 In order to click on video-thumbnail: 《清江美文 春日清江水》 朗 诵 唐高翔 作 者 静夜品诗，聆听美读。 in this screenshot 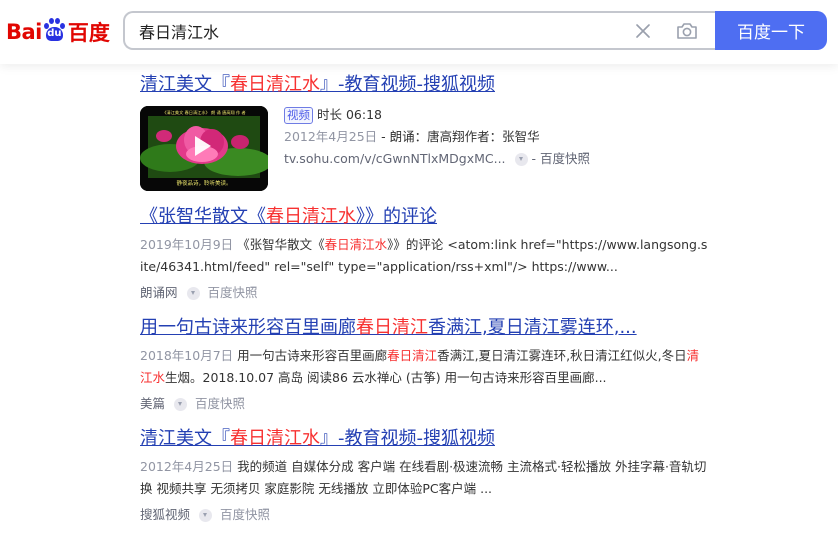, I will do `click(204, 148)`.